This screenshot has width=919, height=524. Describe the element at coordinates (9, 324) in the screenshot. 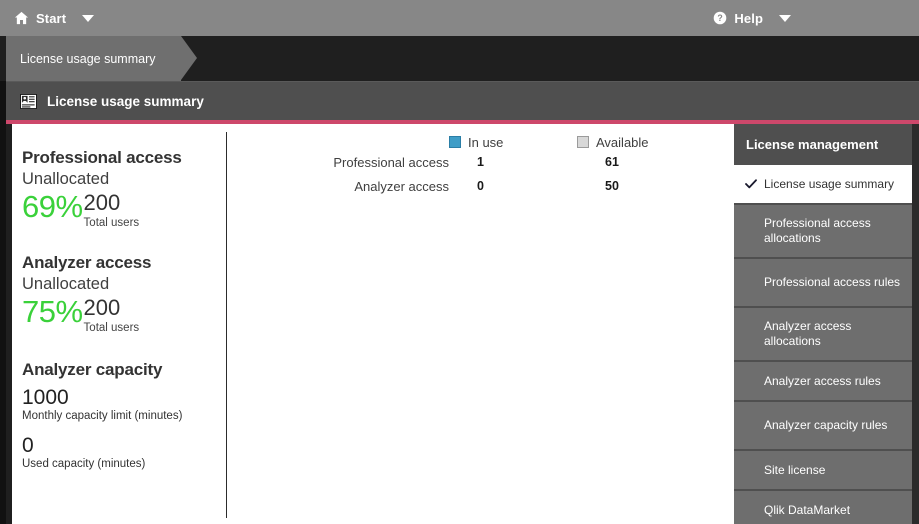

I see `left-rail` at that location.